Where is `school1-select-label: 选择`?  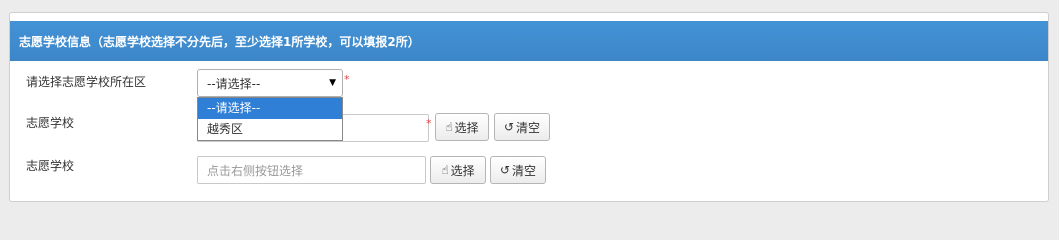 school1-select-label: 选择 is located at coordinates (466, 127).